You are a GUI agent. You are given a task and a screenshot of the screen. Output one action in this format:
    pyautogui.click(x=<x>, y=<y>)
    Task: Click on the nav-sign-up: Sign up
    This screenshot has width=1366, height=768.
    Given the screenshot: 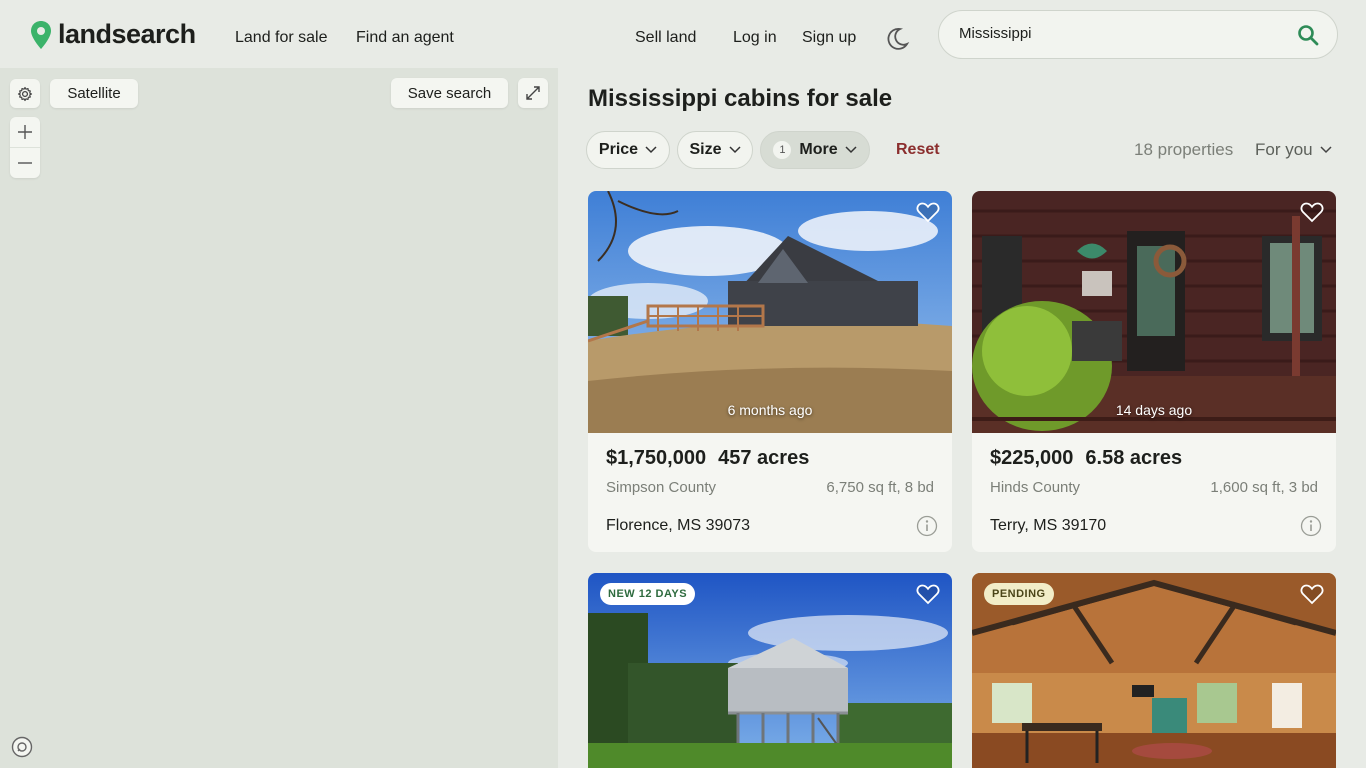 What is the action you would take?
    pyautogui.click(x=829, y=38)
    